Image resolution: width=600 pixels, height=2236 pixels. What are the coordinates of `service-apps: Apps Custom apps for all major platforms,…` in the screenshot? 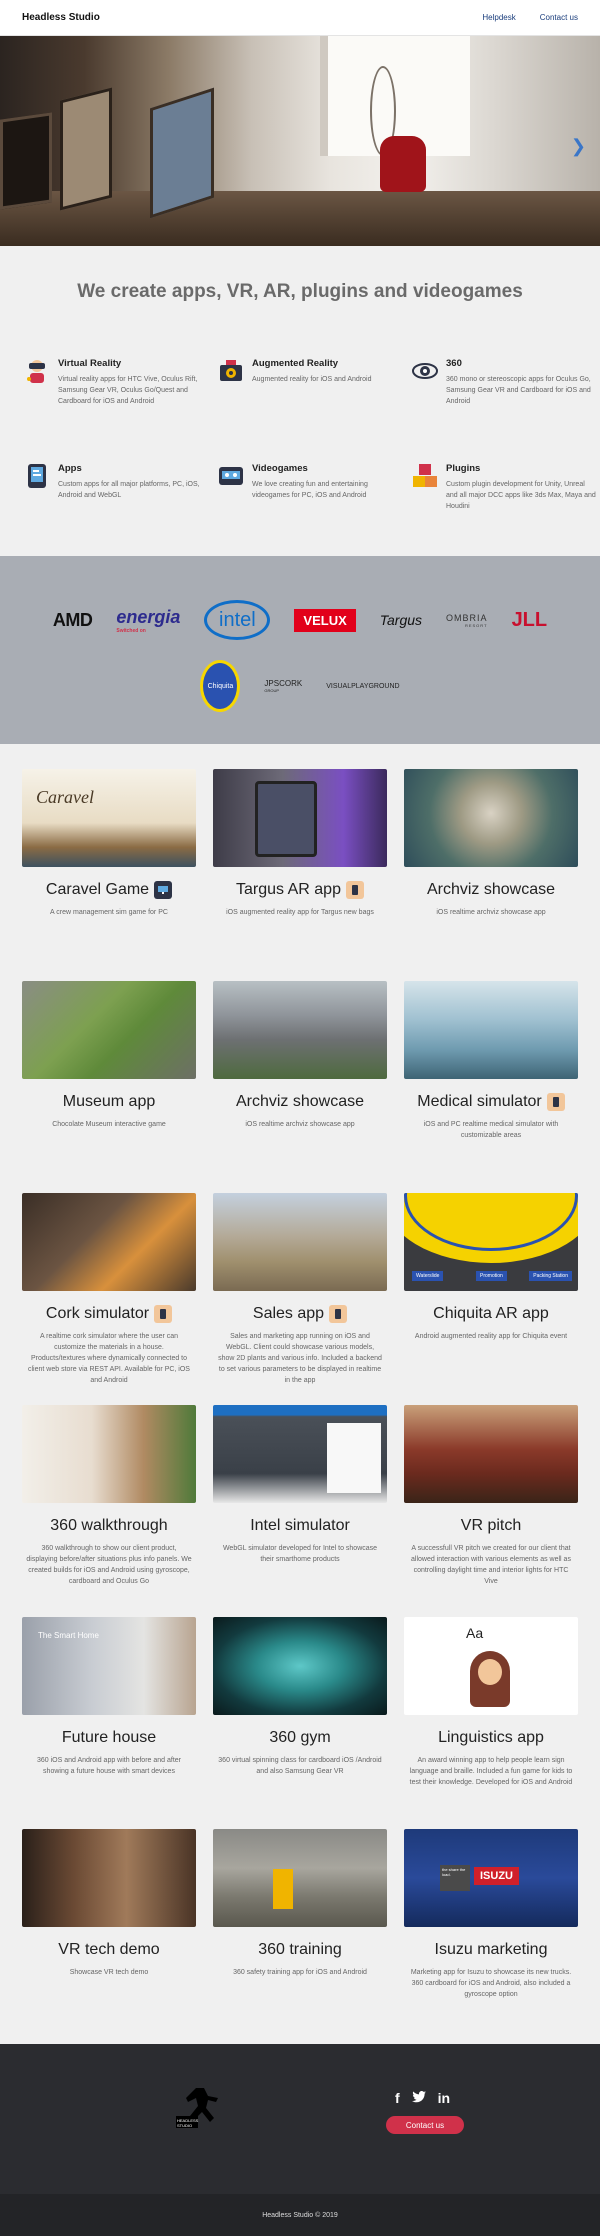 It's located at (115, 508).